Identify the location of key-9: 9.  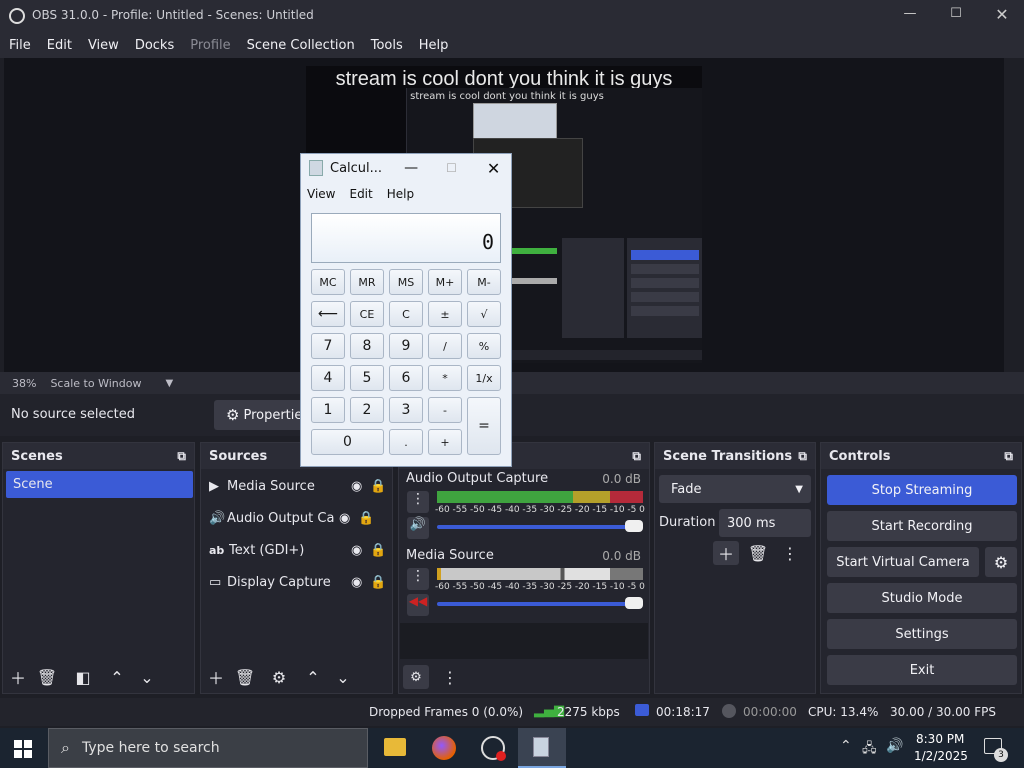
(406, 346).